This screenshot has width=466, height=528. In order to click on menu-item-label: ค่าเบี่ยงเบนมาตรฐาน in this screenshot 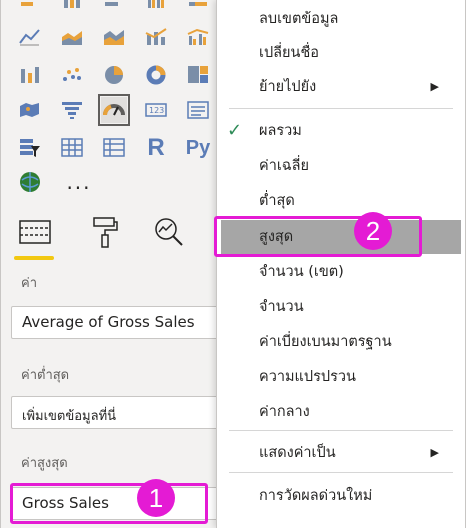, I will do `click(325, 342)`.